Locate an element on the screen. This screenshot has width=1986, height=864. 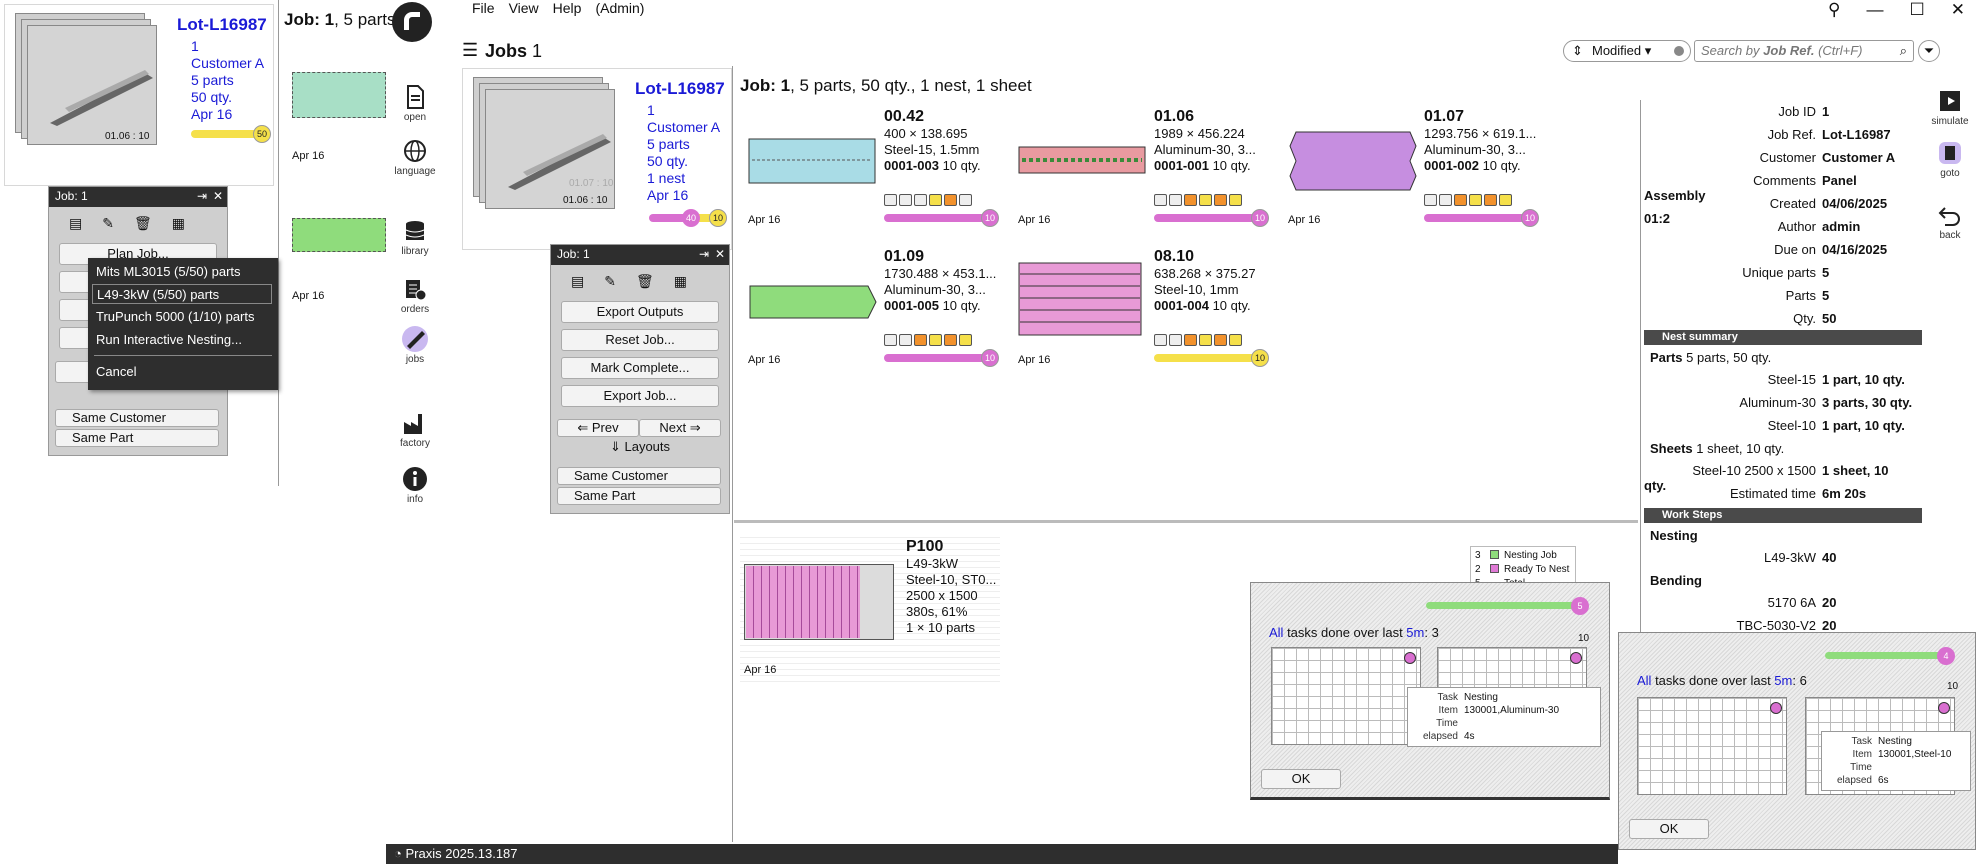
open-button: open is located at coordinates (415, 103).